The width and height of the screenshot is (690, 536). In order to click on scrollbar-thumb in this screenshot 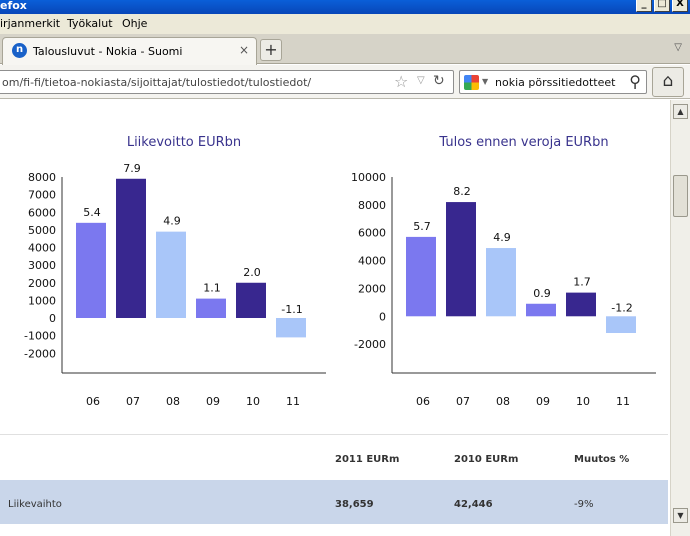, I will do `click(680, 196)`.